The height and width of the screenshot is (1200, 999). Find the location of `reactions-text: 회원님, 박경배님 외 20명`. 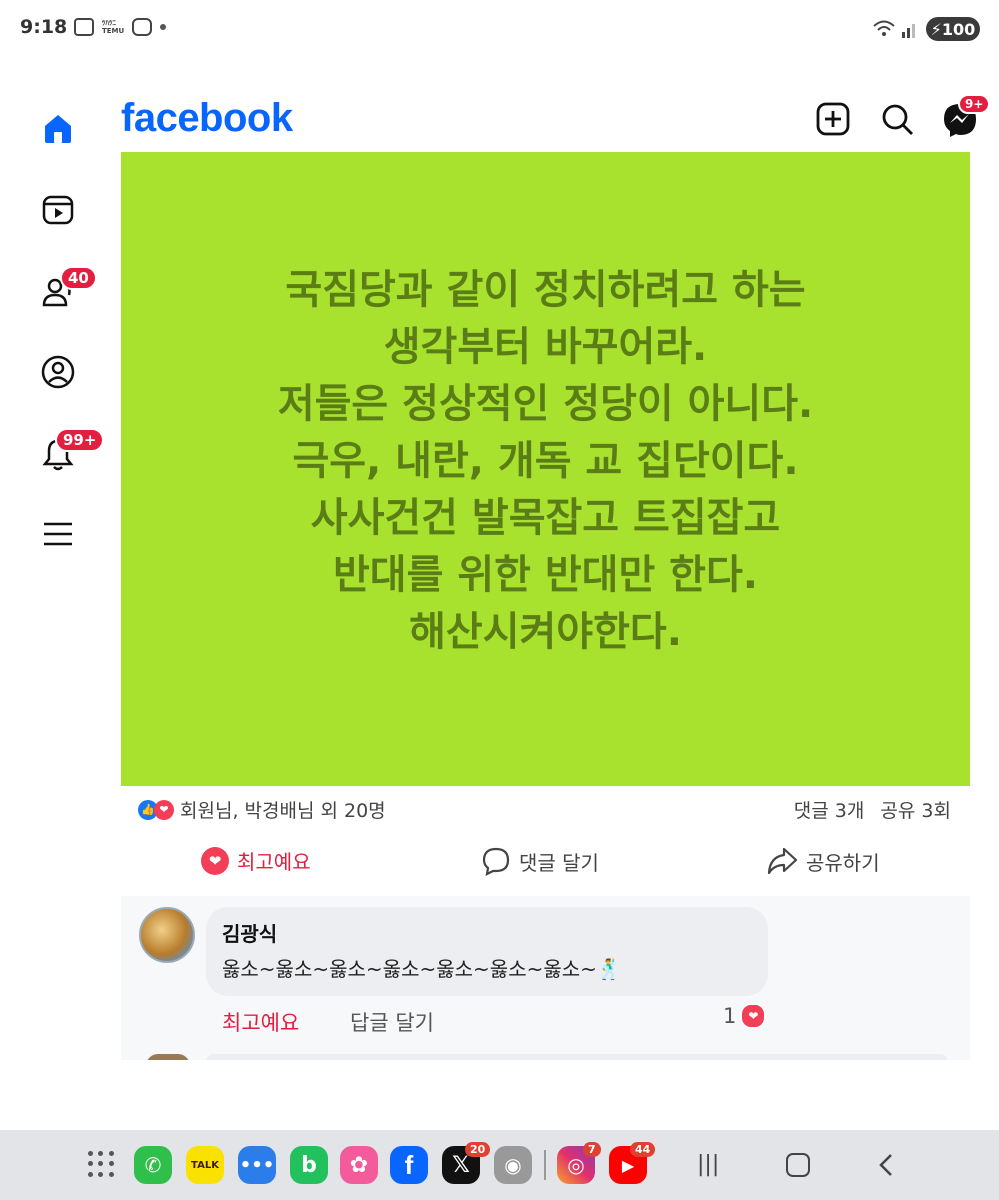

reactions-text: 회원님, 박경배님 외 20명 is located at coordinates (283, 811).